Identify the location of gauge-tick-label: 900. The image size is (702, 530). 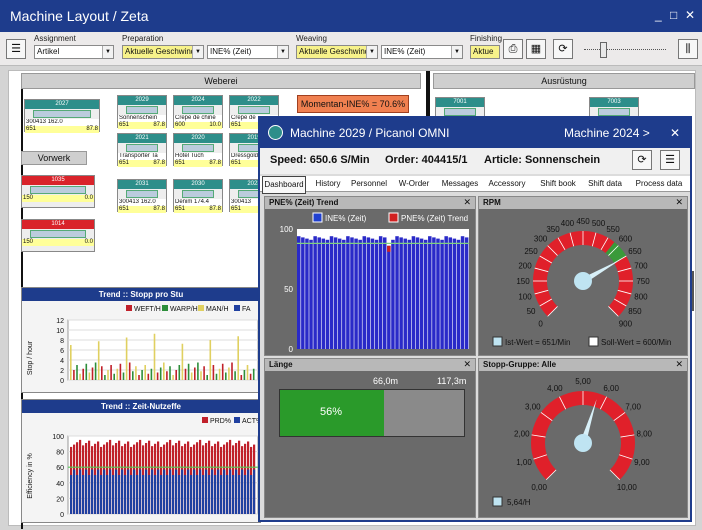
(626, 323).